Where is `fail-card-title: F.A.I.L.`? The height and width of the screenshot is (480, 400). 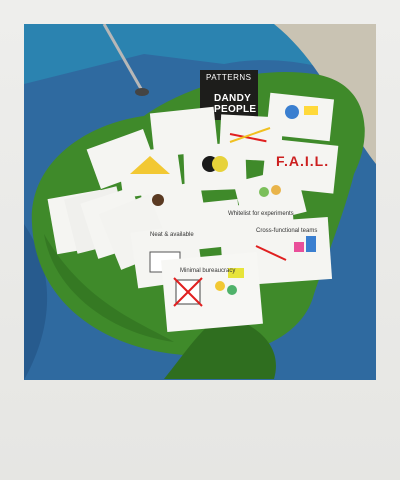
fail-card-title: F.A.I.L. is located at coordinates (303, 161).